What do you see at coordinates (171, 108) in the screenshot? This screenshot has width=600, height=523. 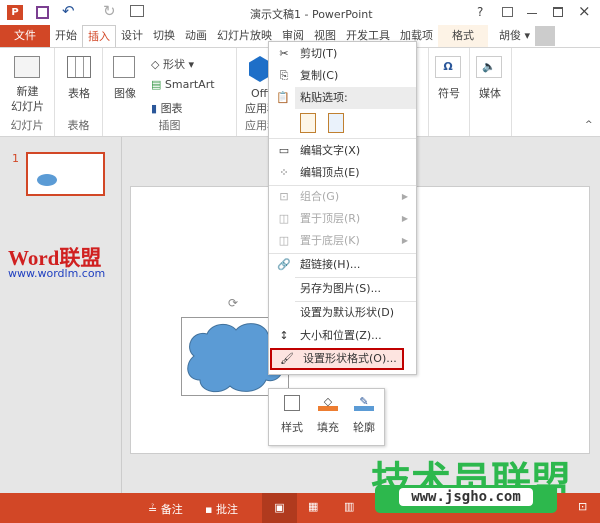 I see `chart-label: 图表` at bounding box center [171, 108].